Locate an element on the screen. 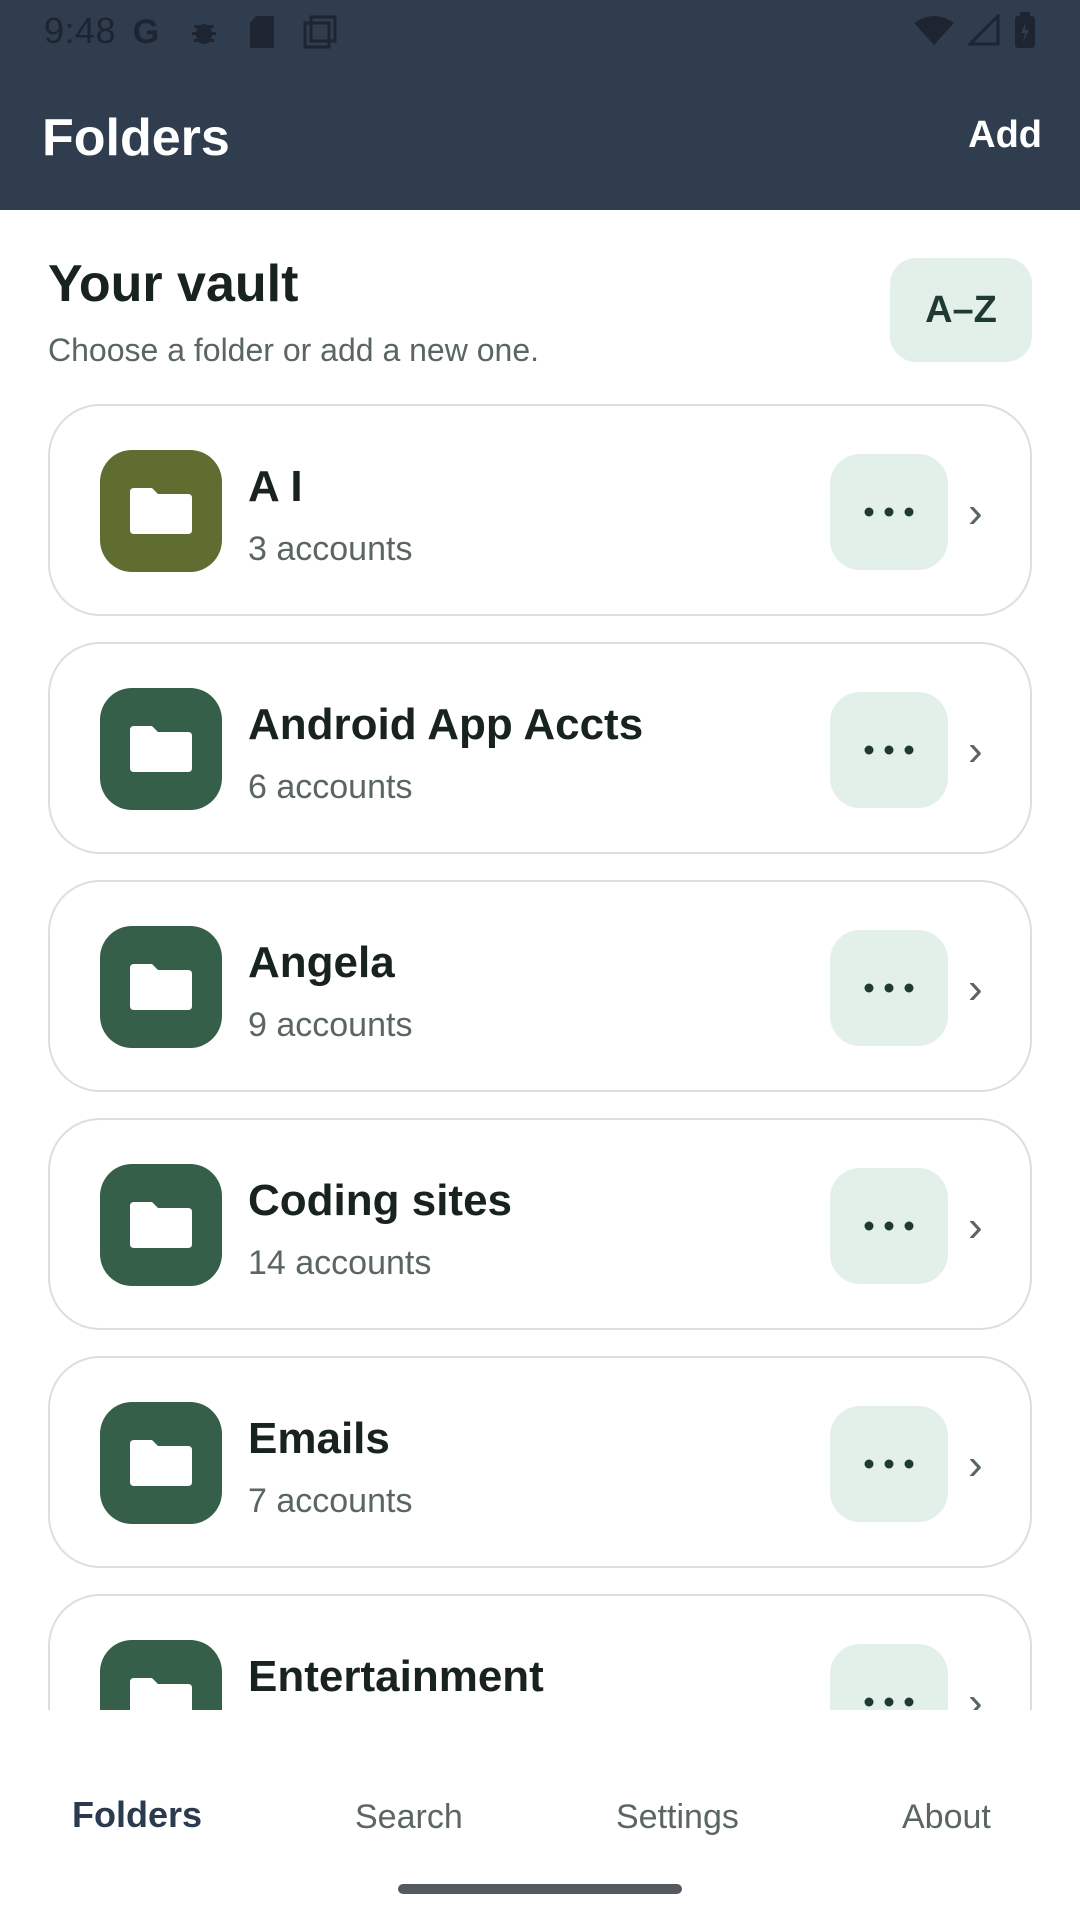 This screenshot has width=1080, height=1920. folder-account-count: 3 accounts is located at coordinates (330, 549).